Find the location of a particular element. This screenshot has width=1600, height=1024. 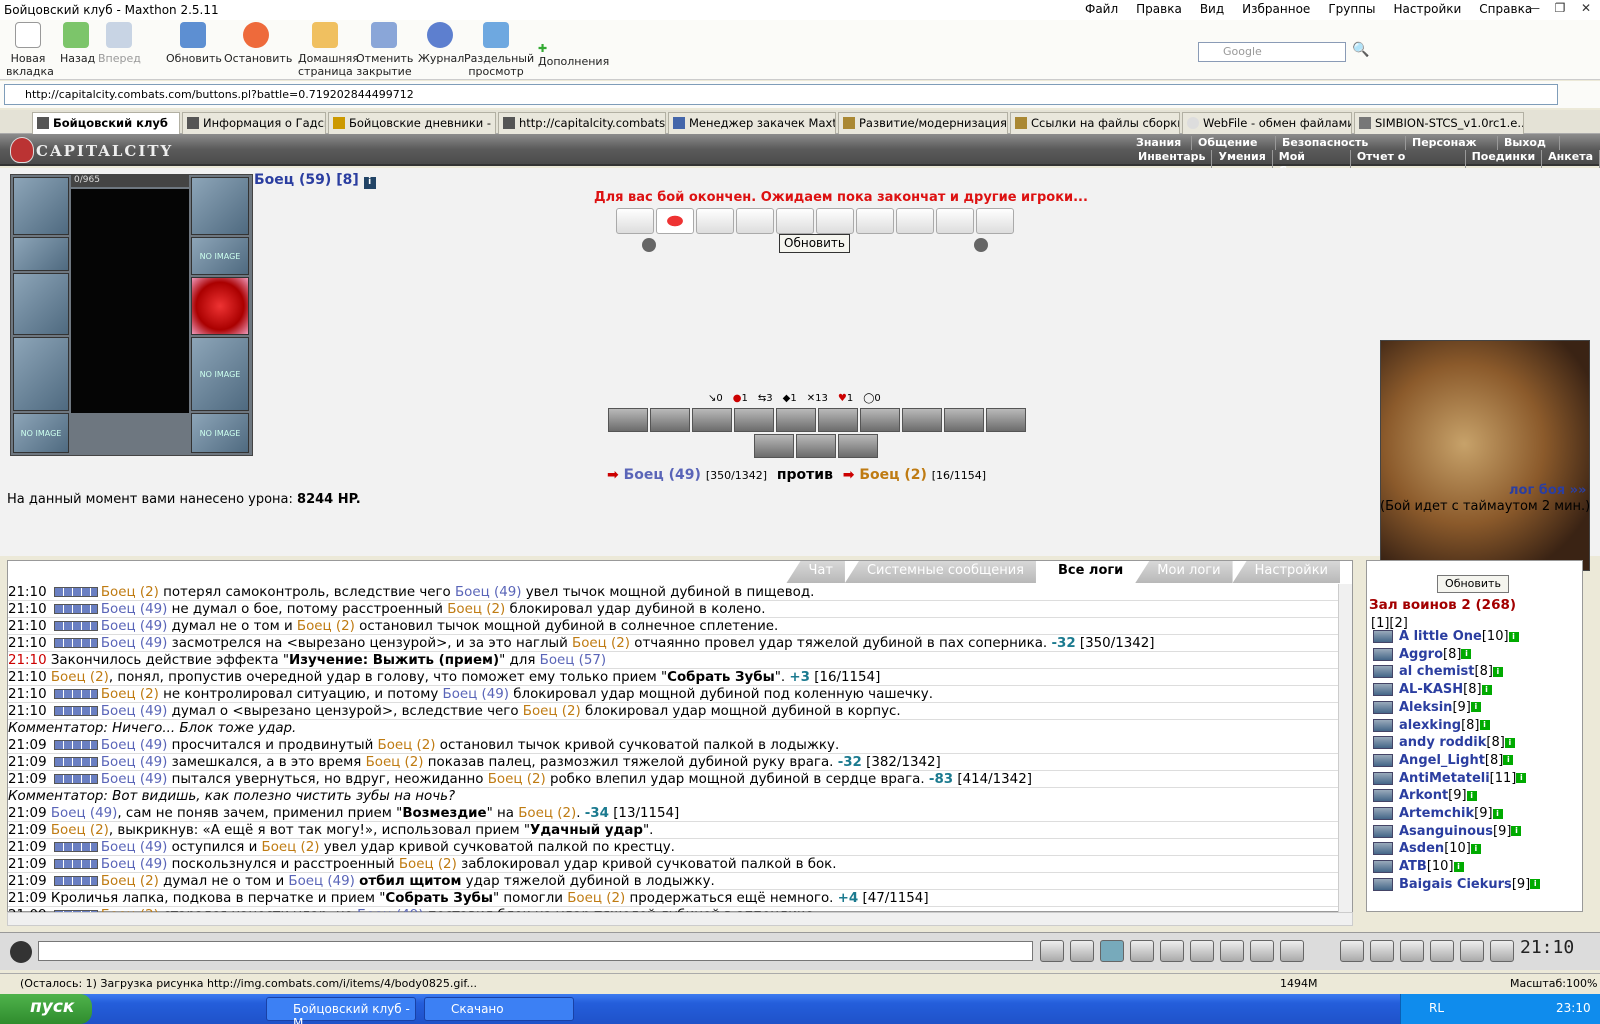

helmet-slot is located at coordinates (41, 206).